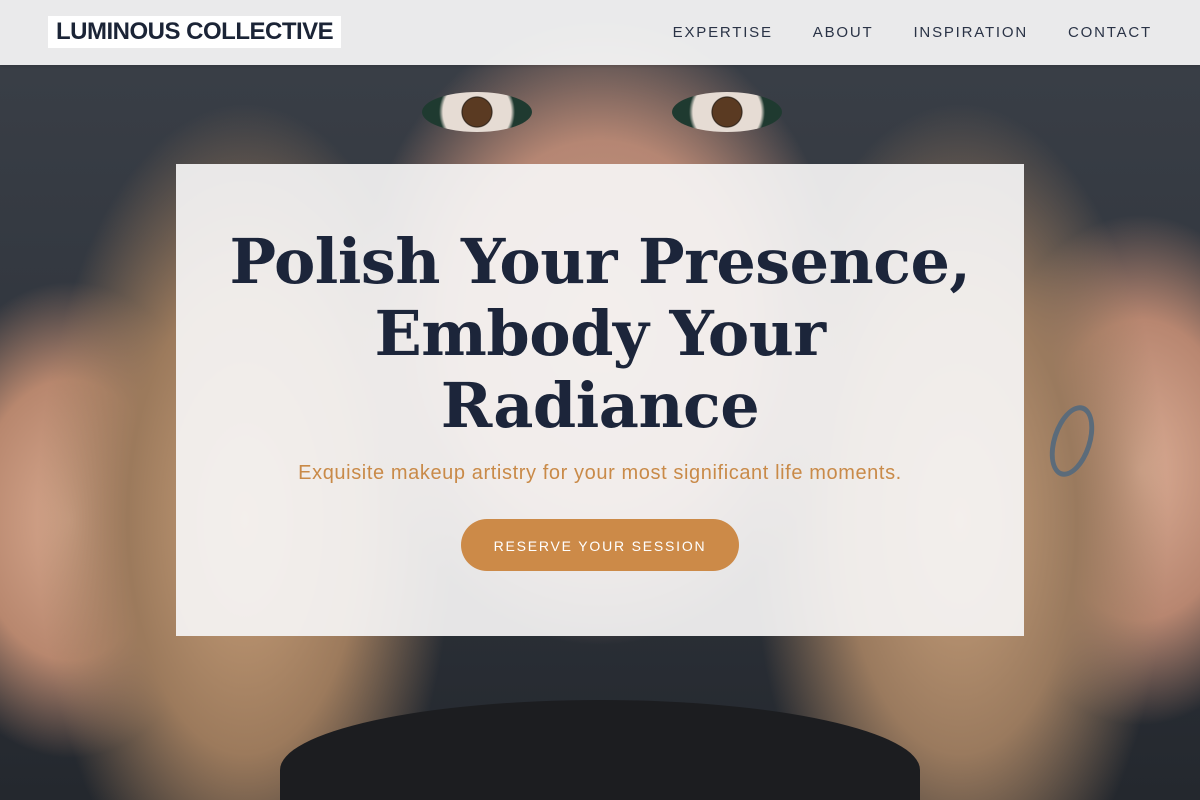 This screenshot has width=1200, height=800. I want to click on main-nav: EXPERTISE ABOUT INSPIRATION CONTACT, so click(912, 32).